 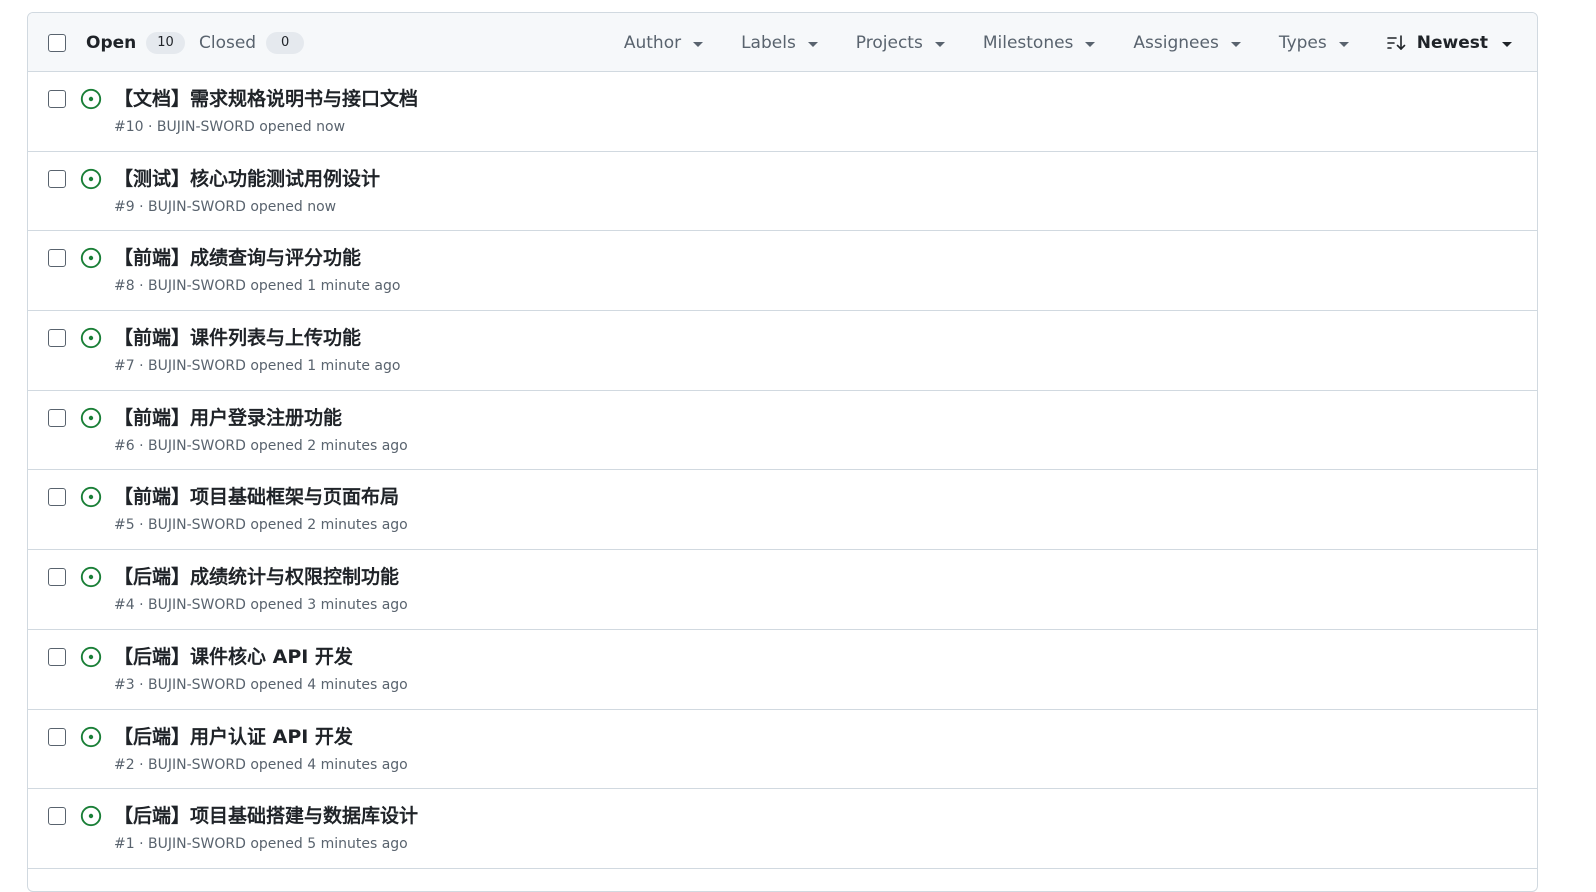 What do you see at coordinates (768, 43) in the screenshot?
I see `labels-filter-label: Labels` at bounding box center [768, 43].